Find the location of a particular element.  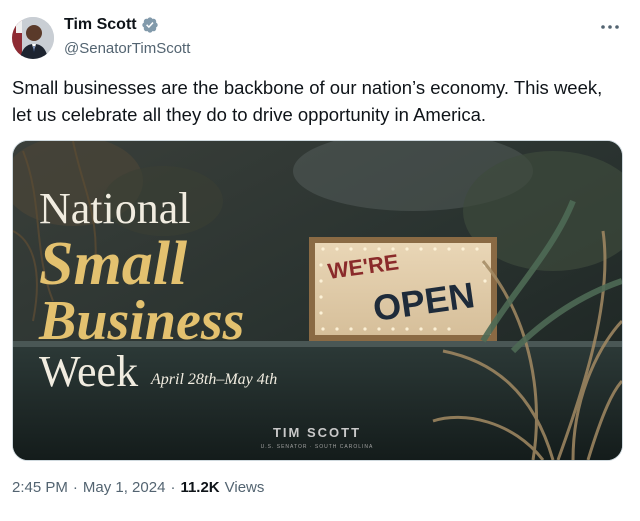

more-options-icon is located at coordinates (610, 27).